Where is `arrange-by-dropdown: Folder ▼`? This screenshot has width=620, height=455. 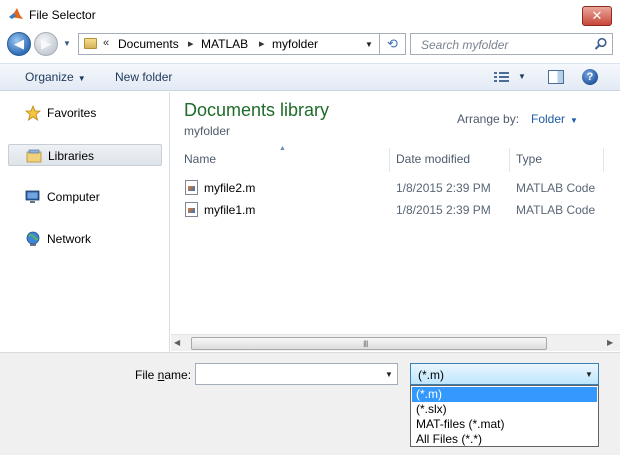
arrange-by-dropdown: Folder ▼ is located at coordinates (554, 119).